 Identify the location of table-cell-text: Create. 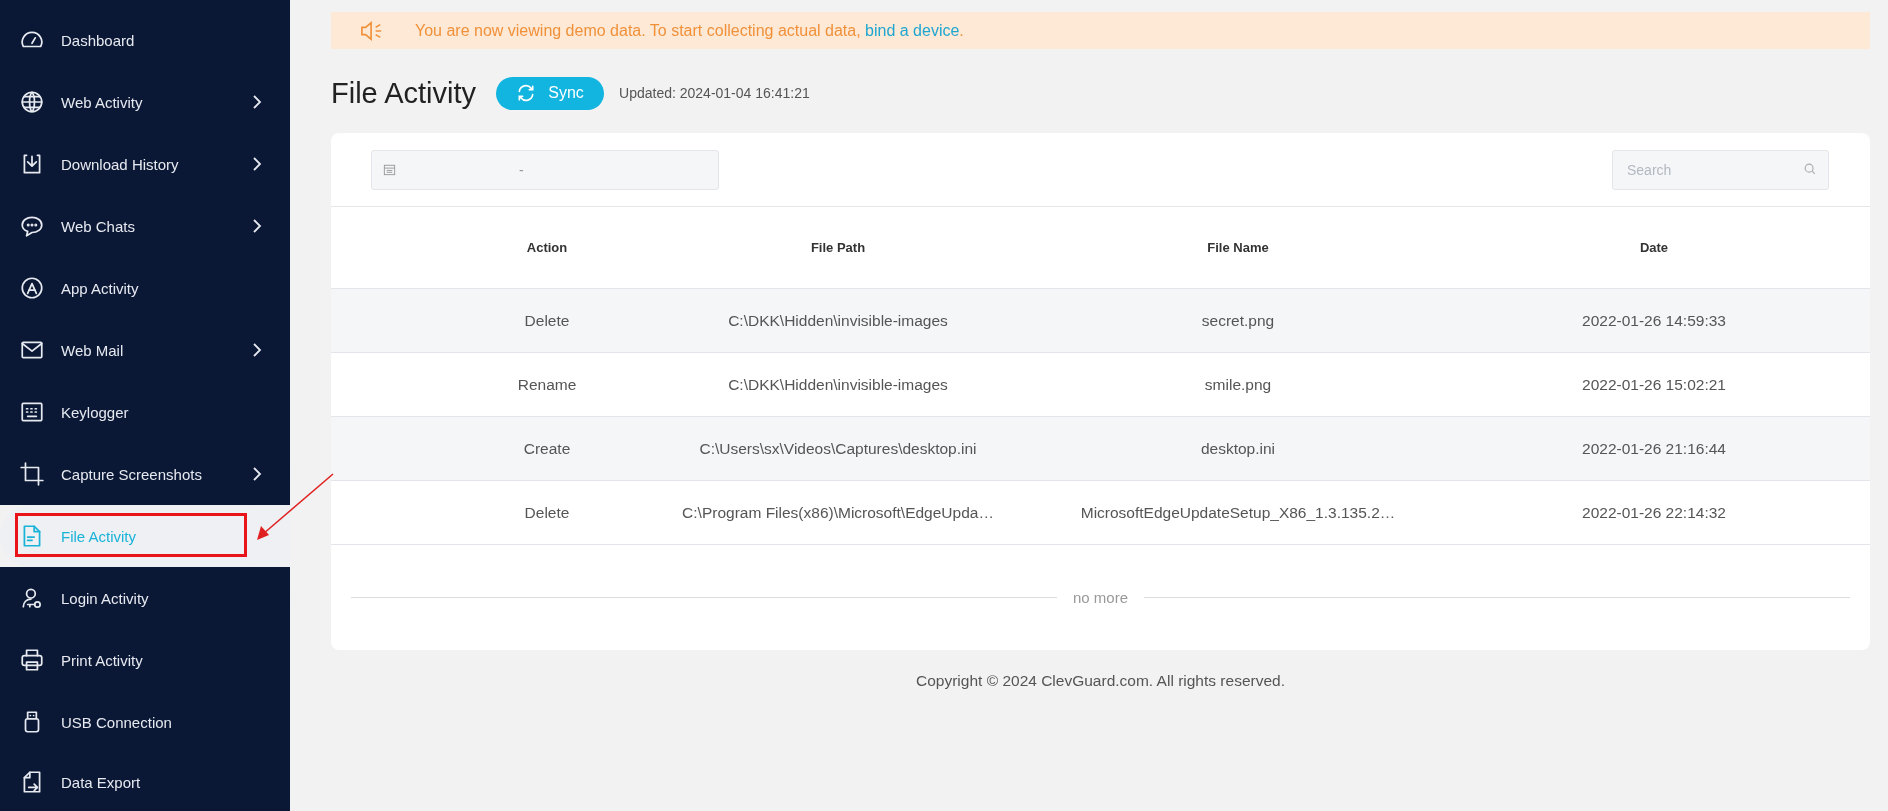
(547, 448).